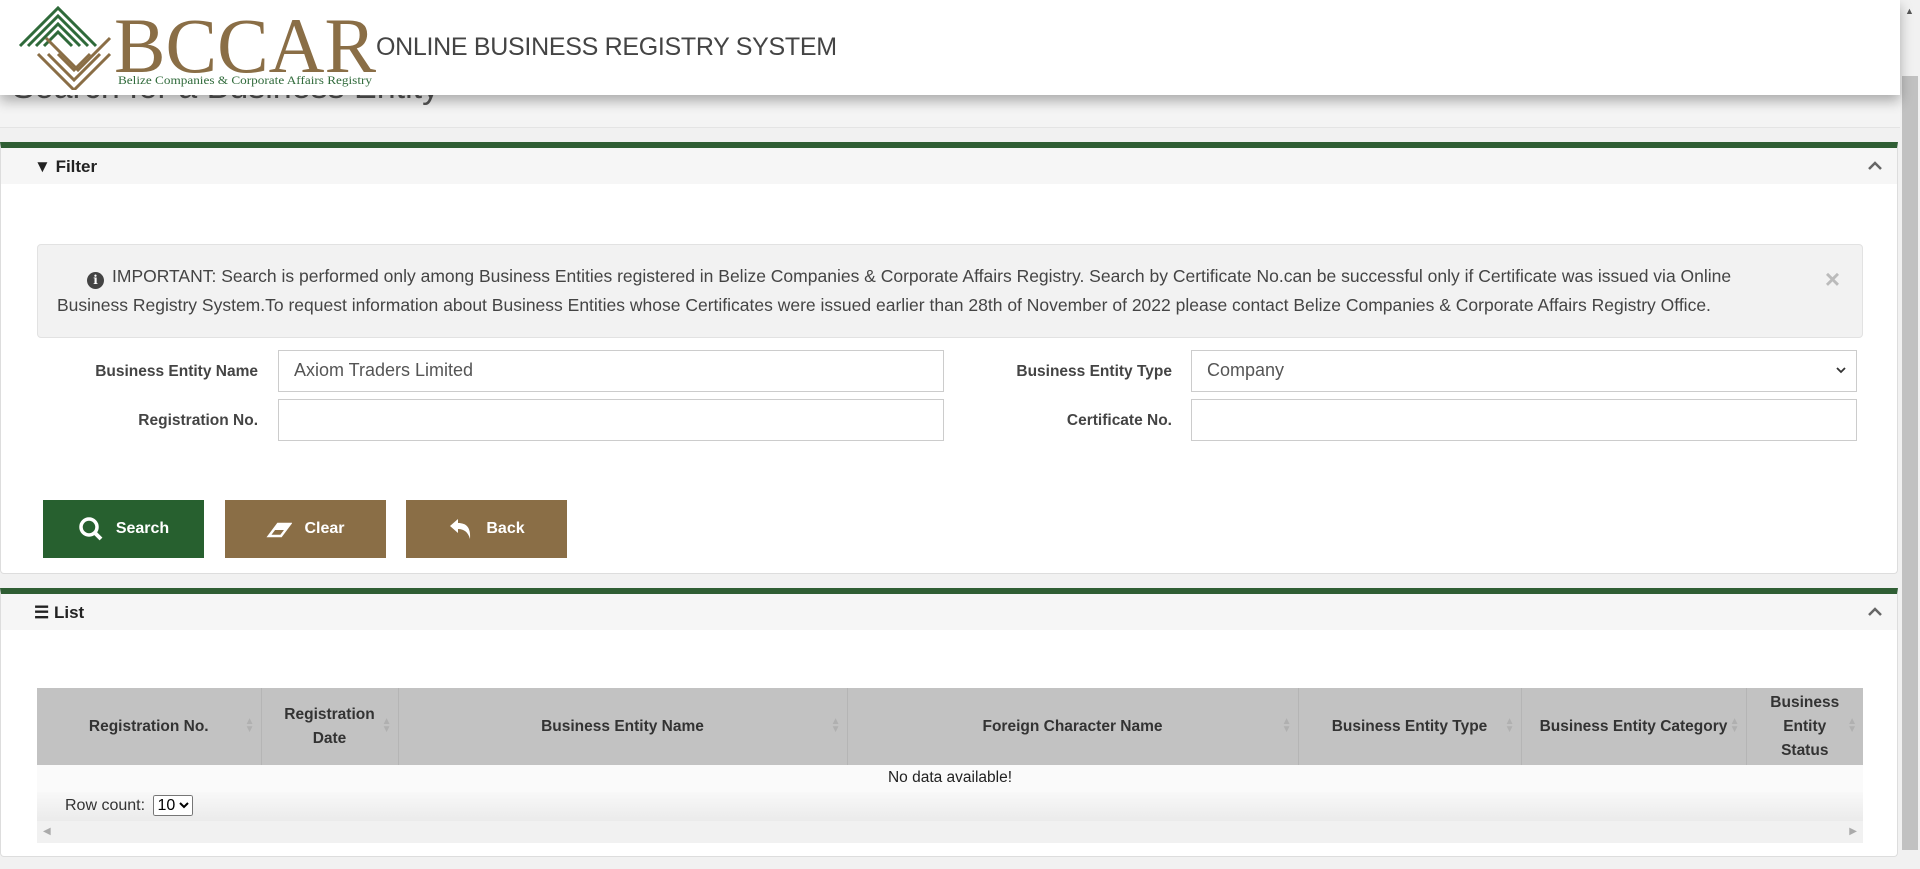  I want to click on entity-name-label: Business Entity Name, so click(176, 371).